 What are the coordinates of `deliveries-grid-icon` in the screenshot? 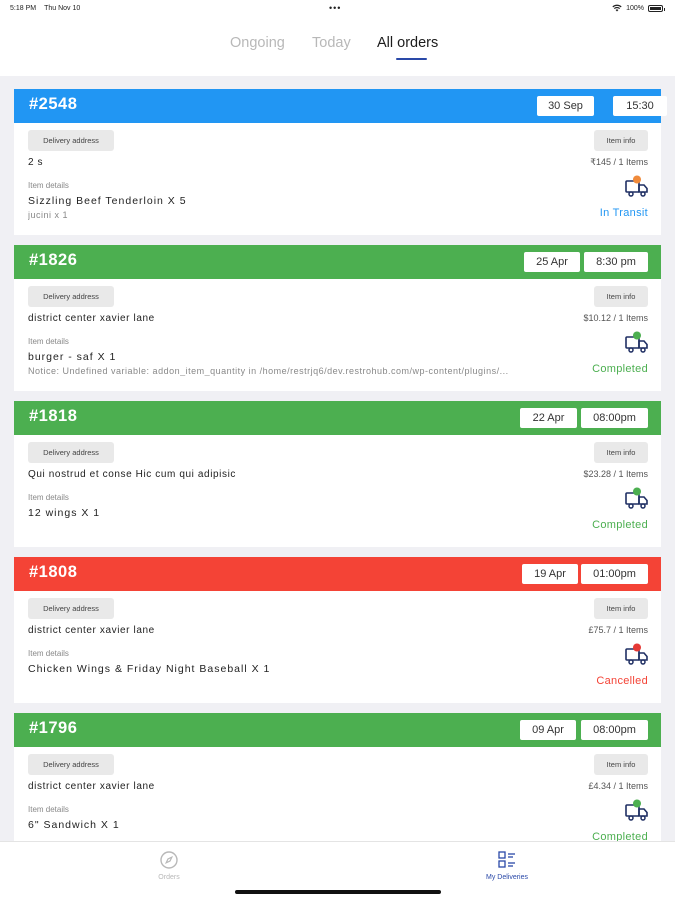 It's located at (506, 859).